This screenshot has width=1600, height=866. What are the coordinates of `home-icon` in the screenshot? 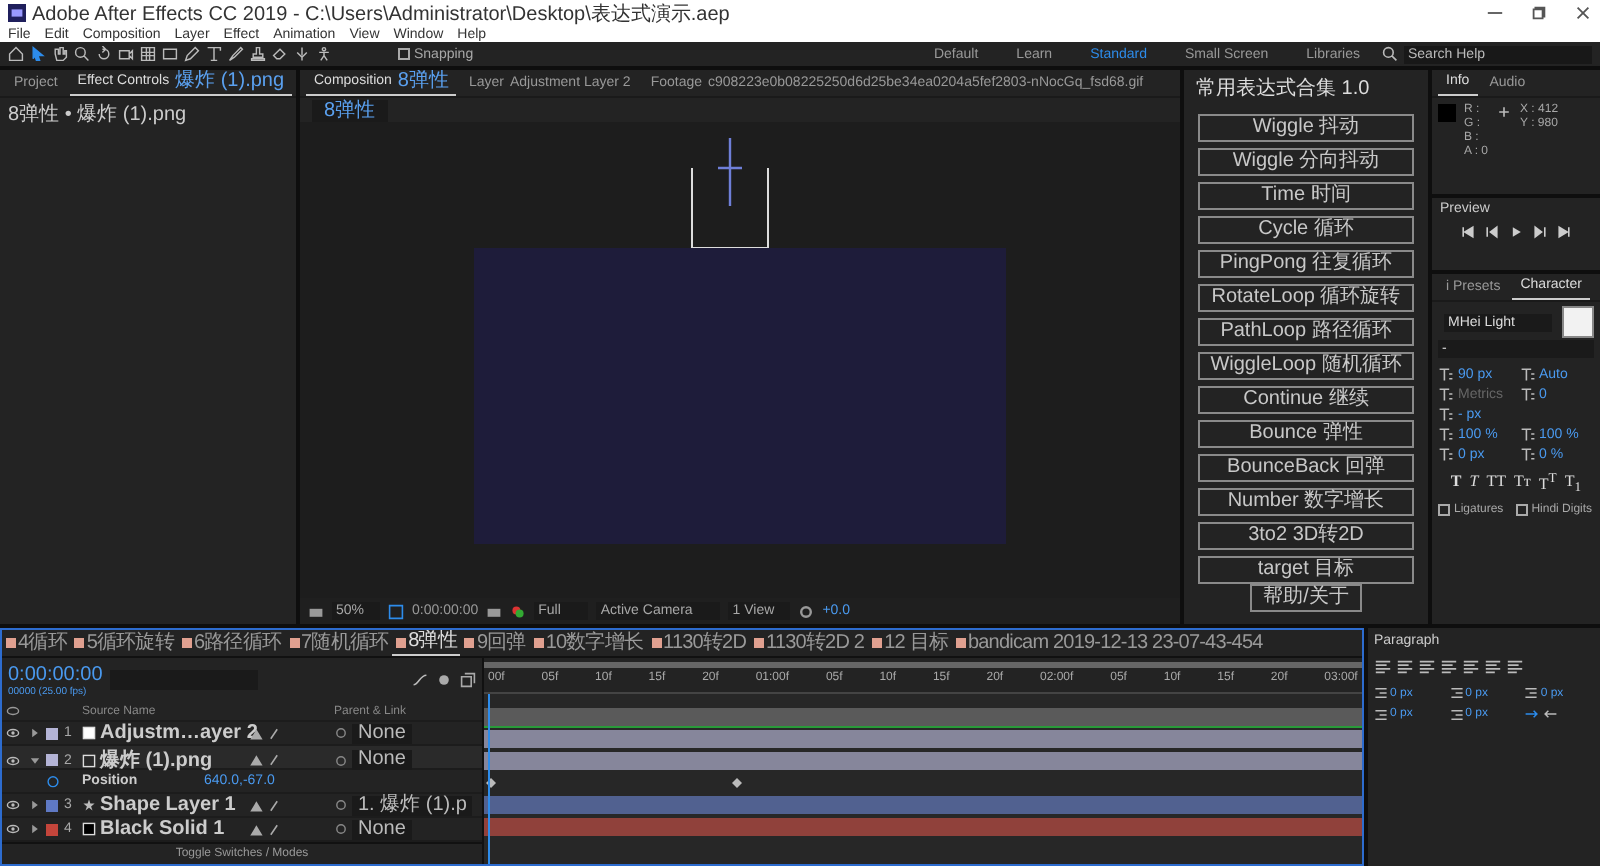 It's located at (16, 54).